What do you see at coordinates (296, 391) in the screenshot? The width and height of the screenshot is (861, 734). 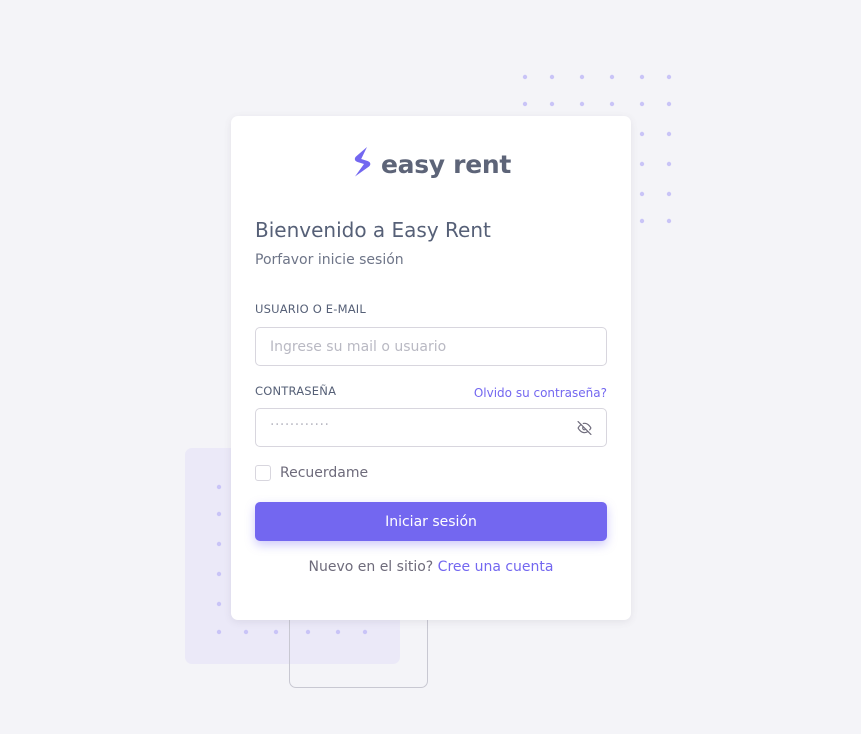 I see `password-field-label: CONTRASEÑA` at bounding box center [296, 391].